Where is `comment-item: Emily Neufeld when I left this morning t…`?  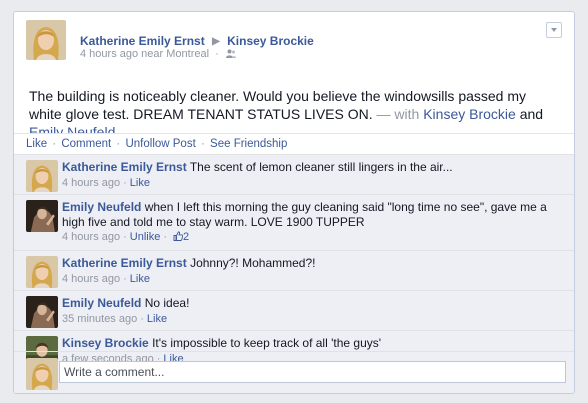
comment-item: Emily Neufeld when I left this morning t… is located at coordinates (294, 222).